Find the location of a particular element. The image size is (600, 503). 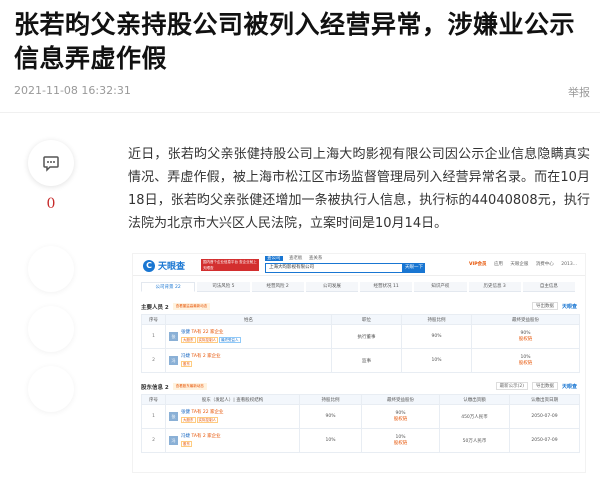

services-link: 天眼企服 is located at coordinates (519, 264).